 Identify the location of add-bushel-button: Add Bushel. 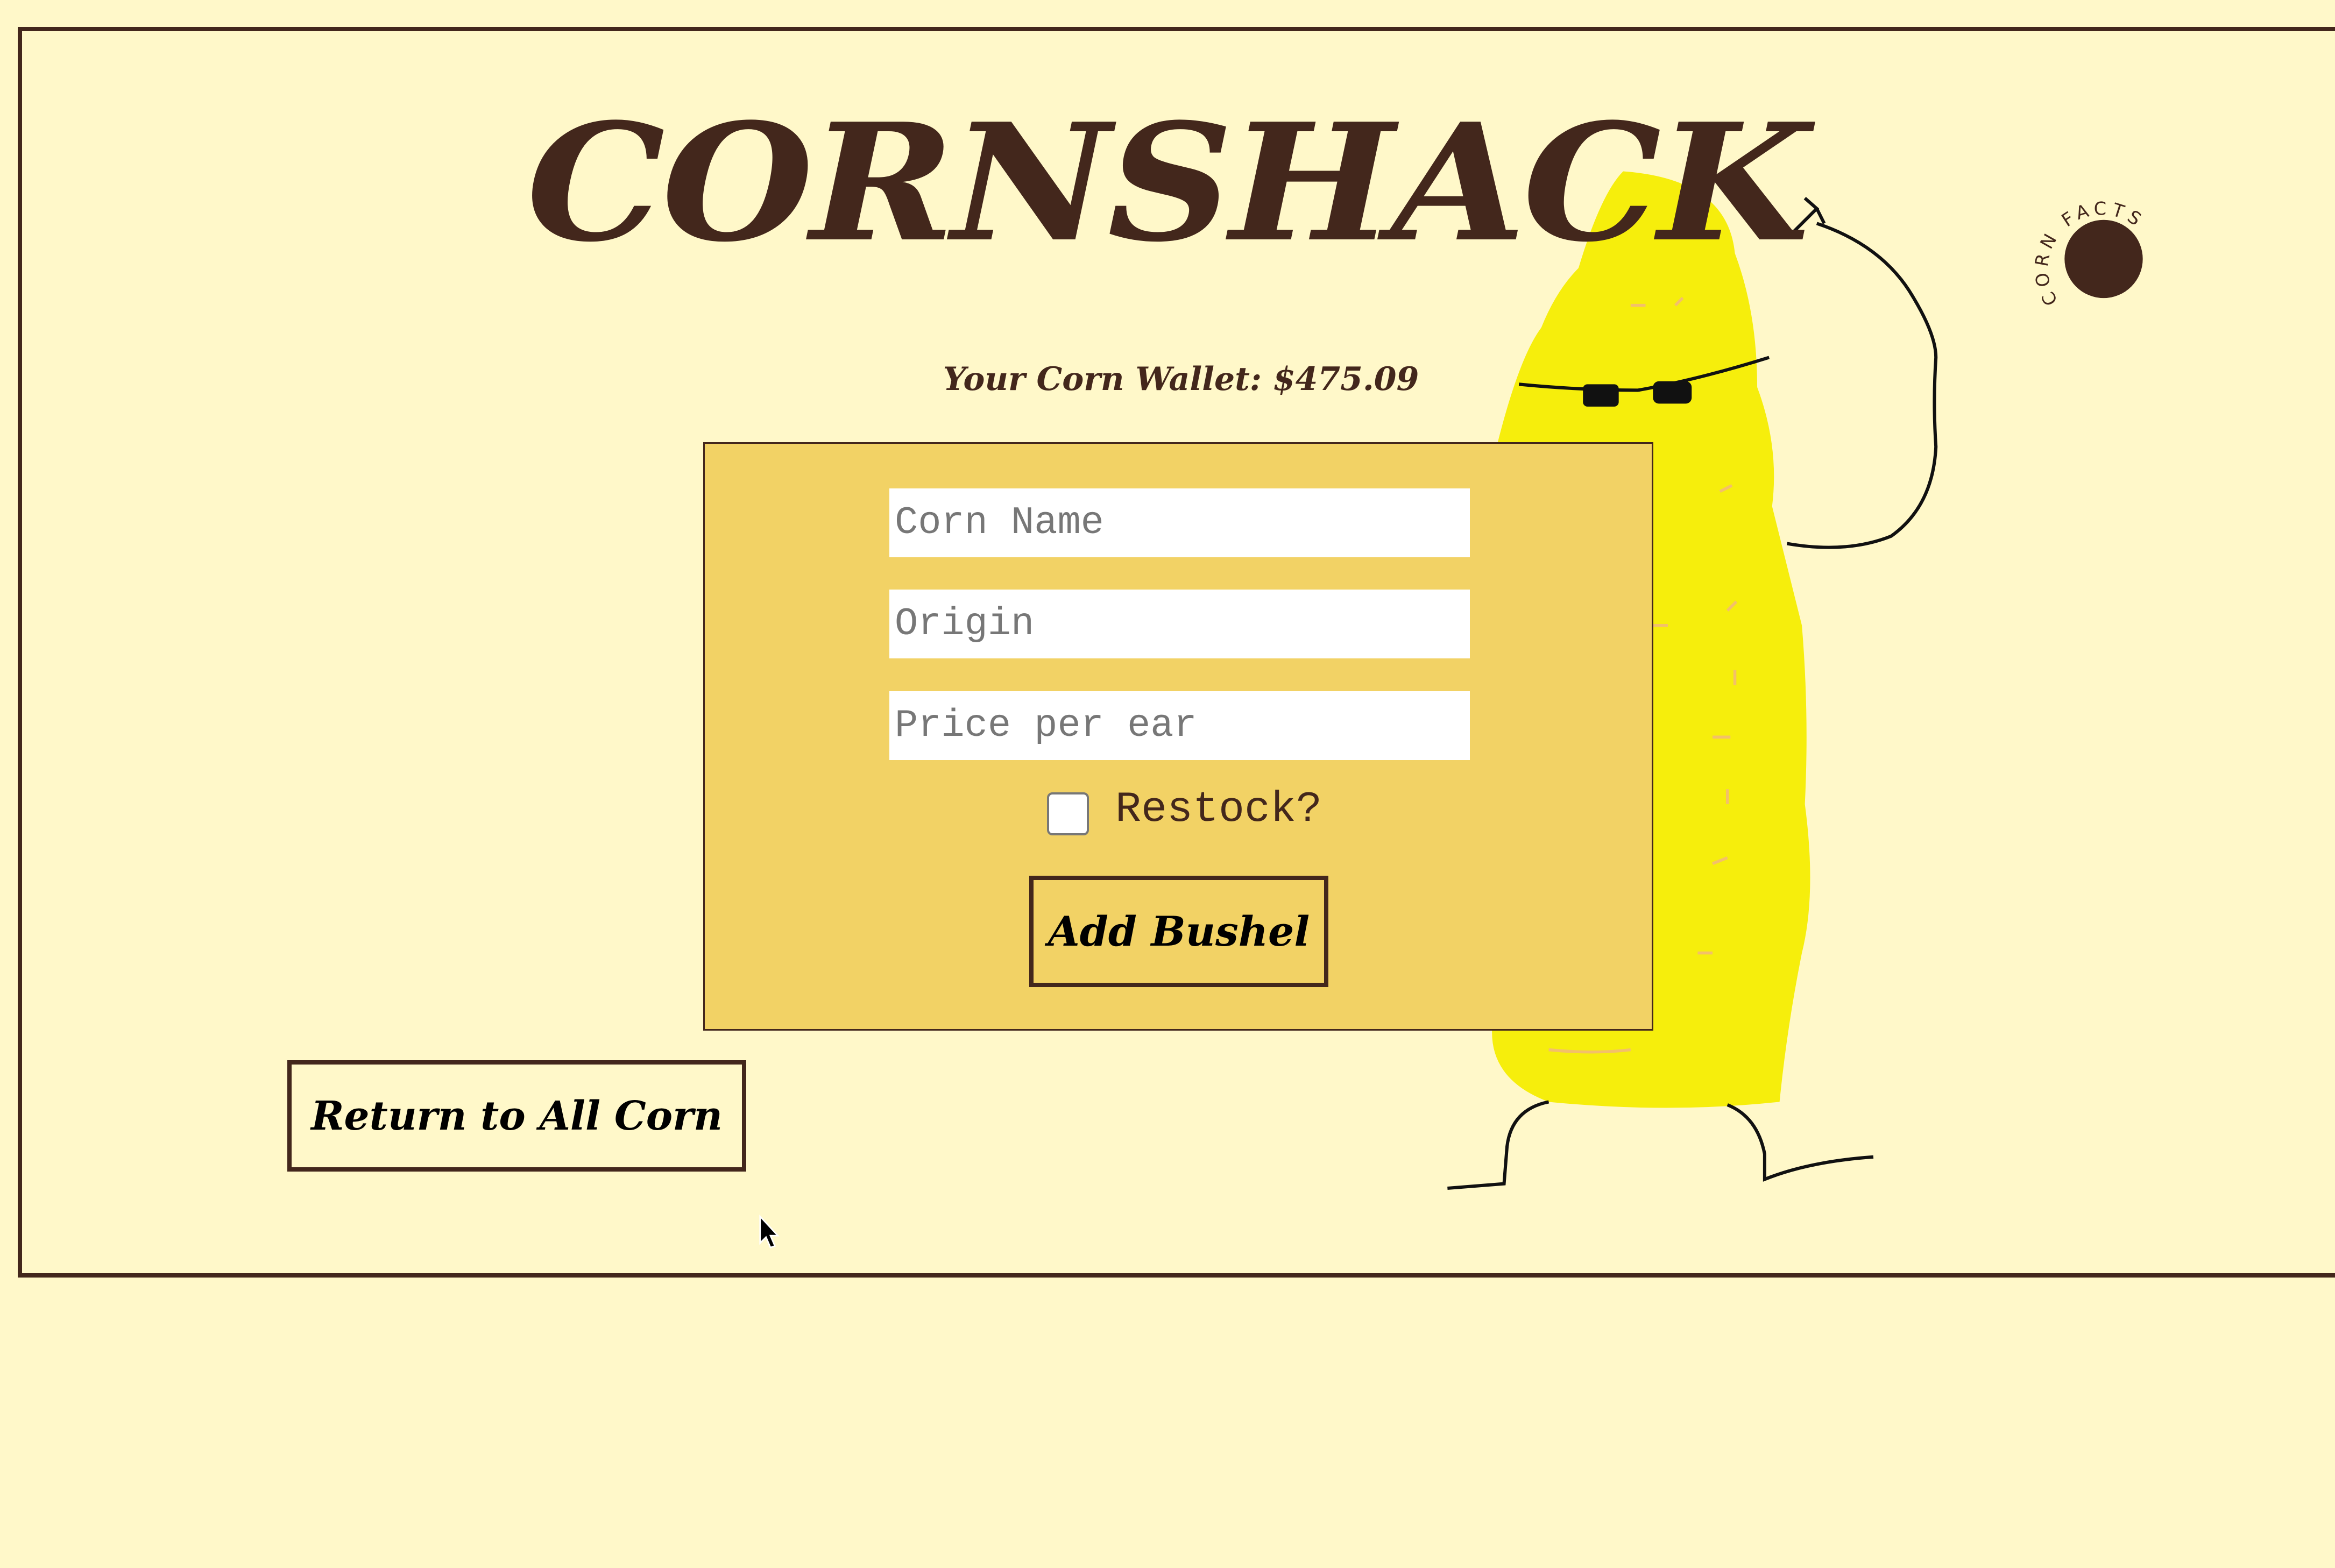
(1178, 931).